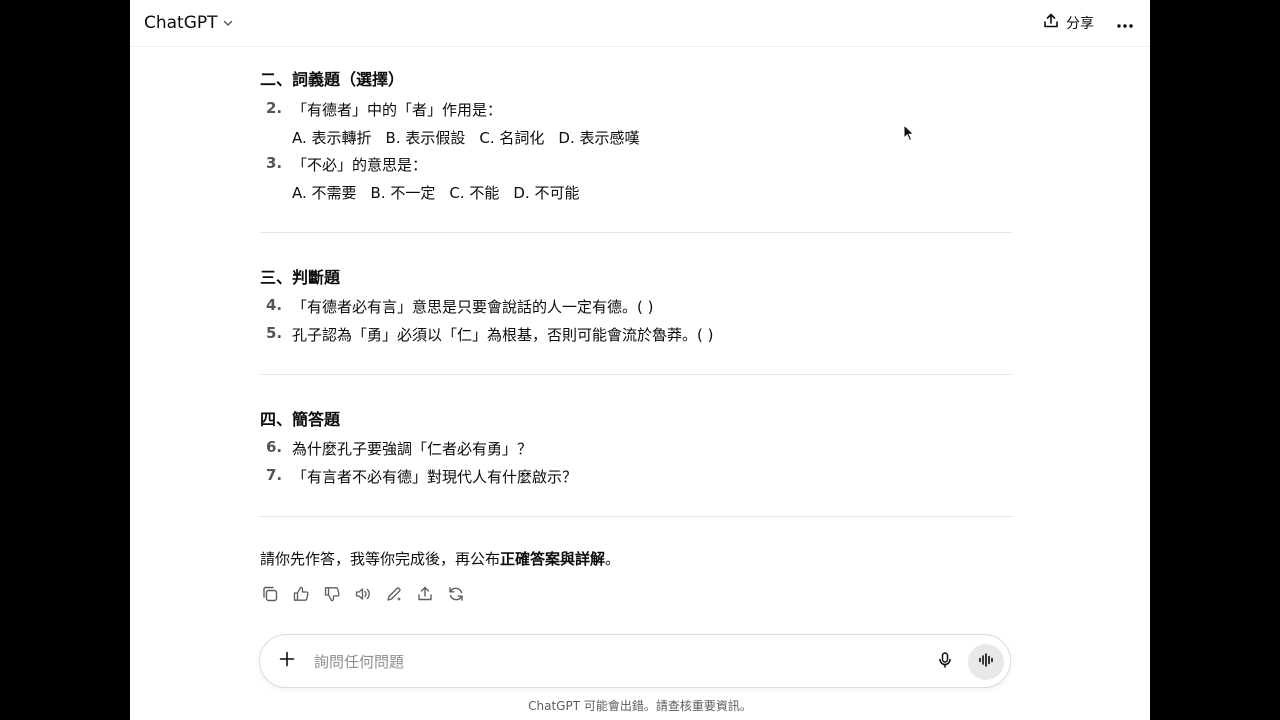 The height and width of the screenshot is (720, 1280). What do you see at coordinates (909, 132) in the screenshot?
I see `mouse-cursor-icon` at bounding box center [909, 132].